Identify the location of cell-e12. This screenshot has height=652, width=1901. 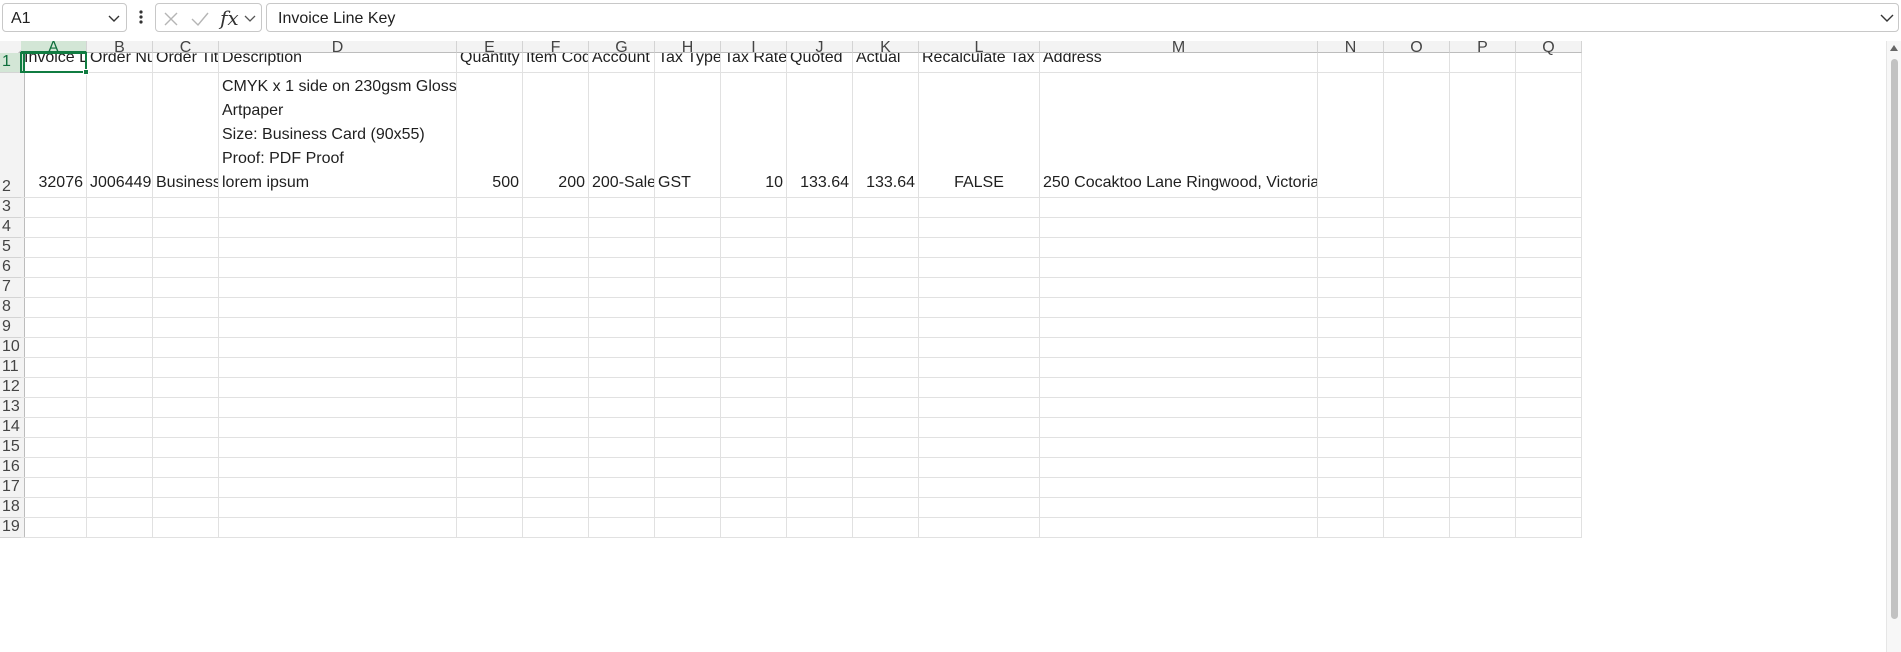
(490, 388).